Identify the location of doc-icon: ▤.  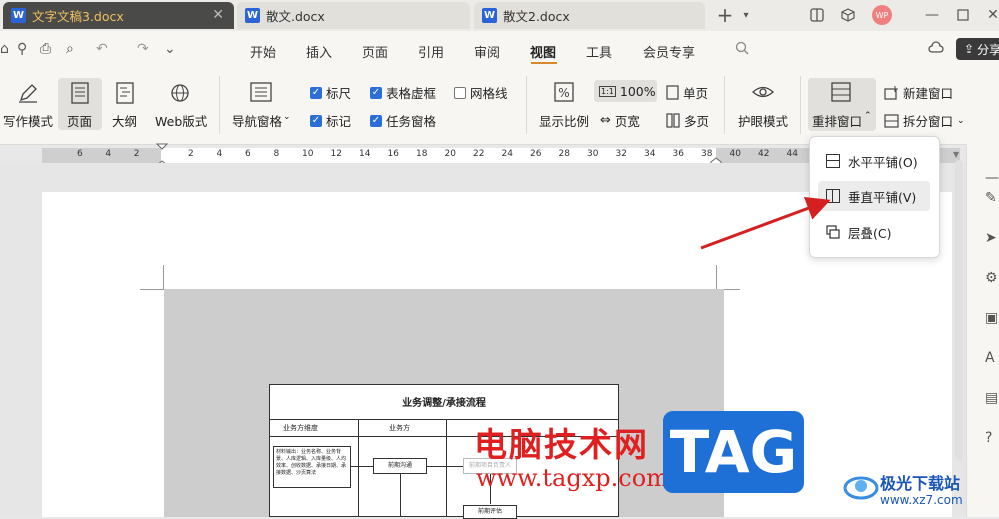
(991, 398).